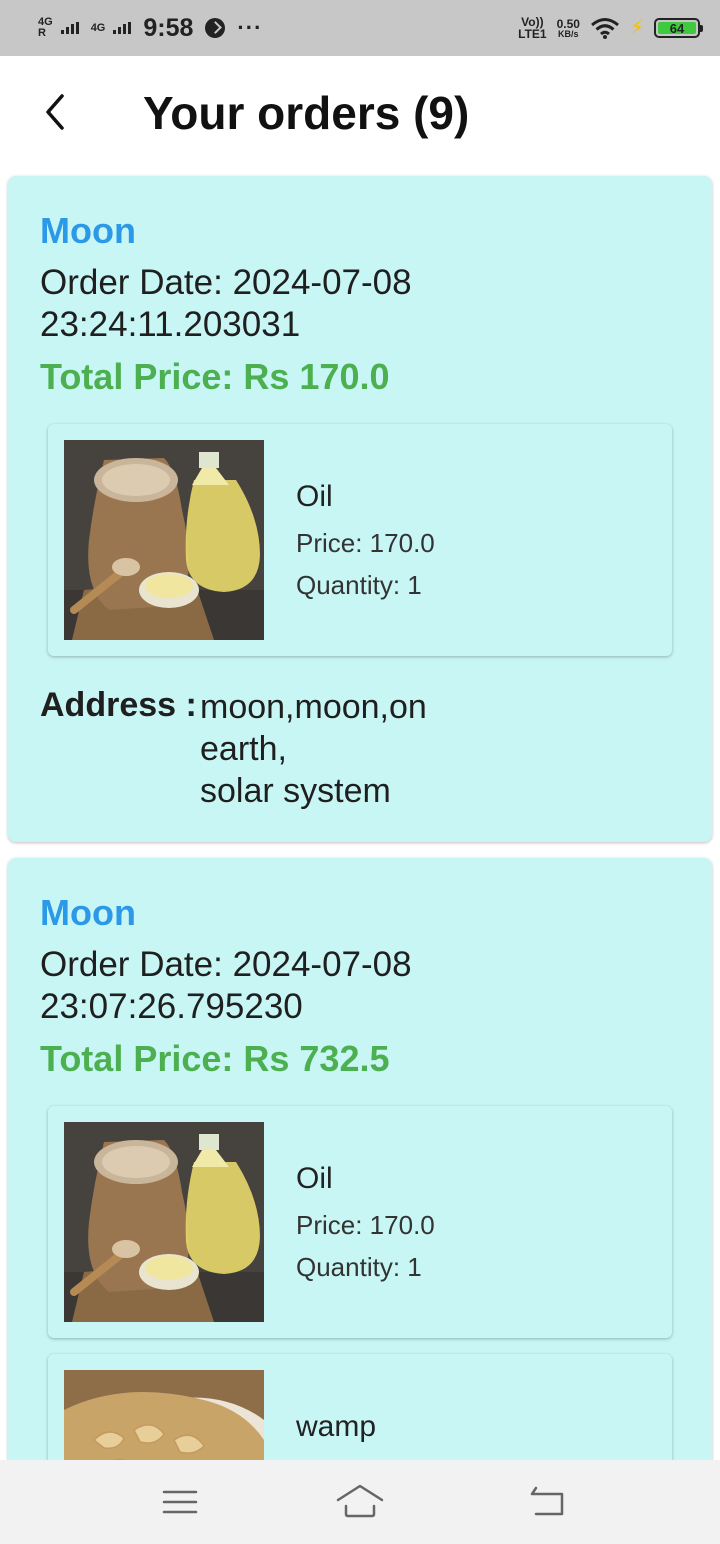 The height and width of the screenshot is (1544, 720). I want to click on address-value: moon,moon,on earth, solar system, so click(313, 749).